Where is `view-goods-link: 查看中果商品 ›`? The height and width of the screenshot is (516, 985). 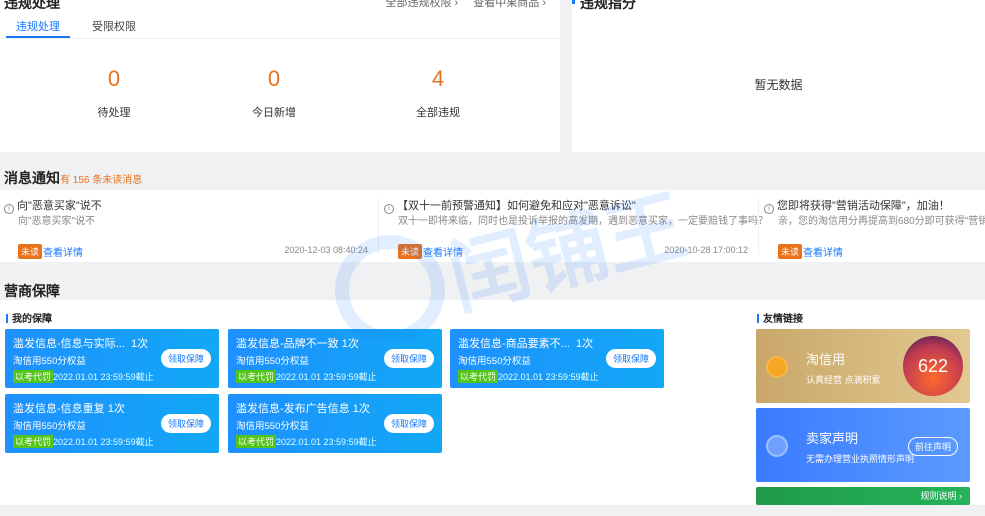 view-goods-link: 查看中果商品 › is located at coordinates (509, 4).